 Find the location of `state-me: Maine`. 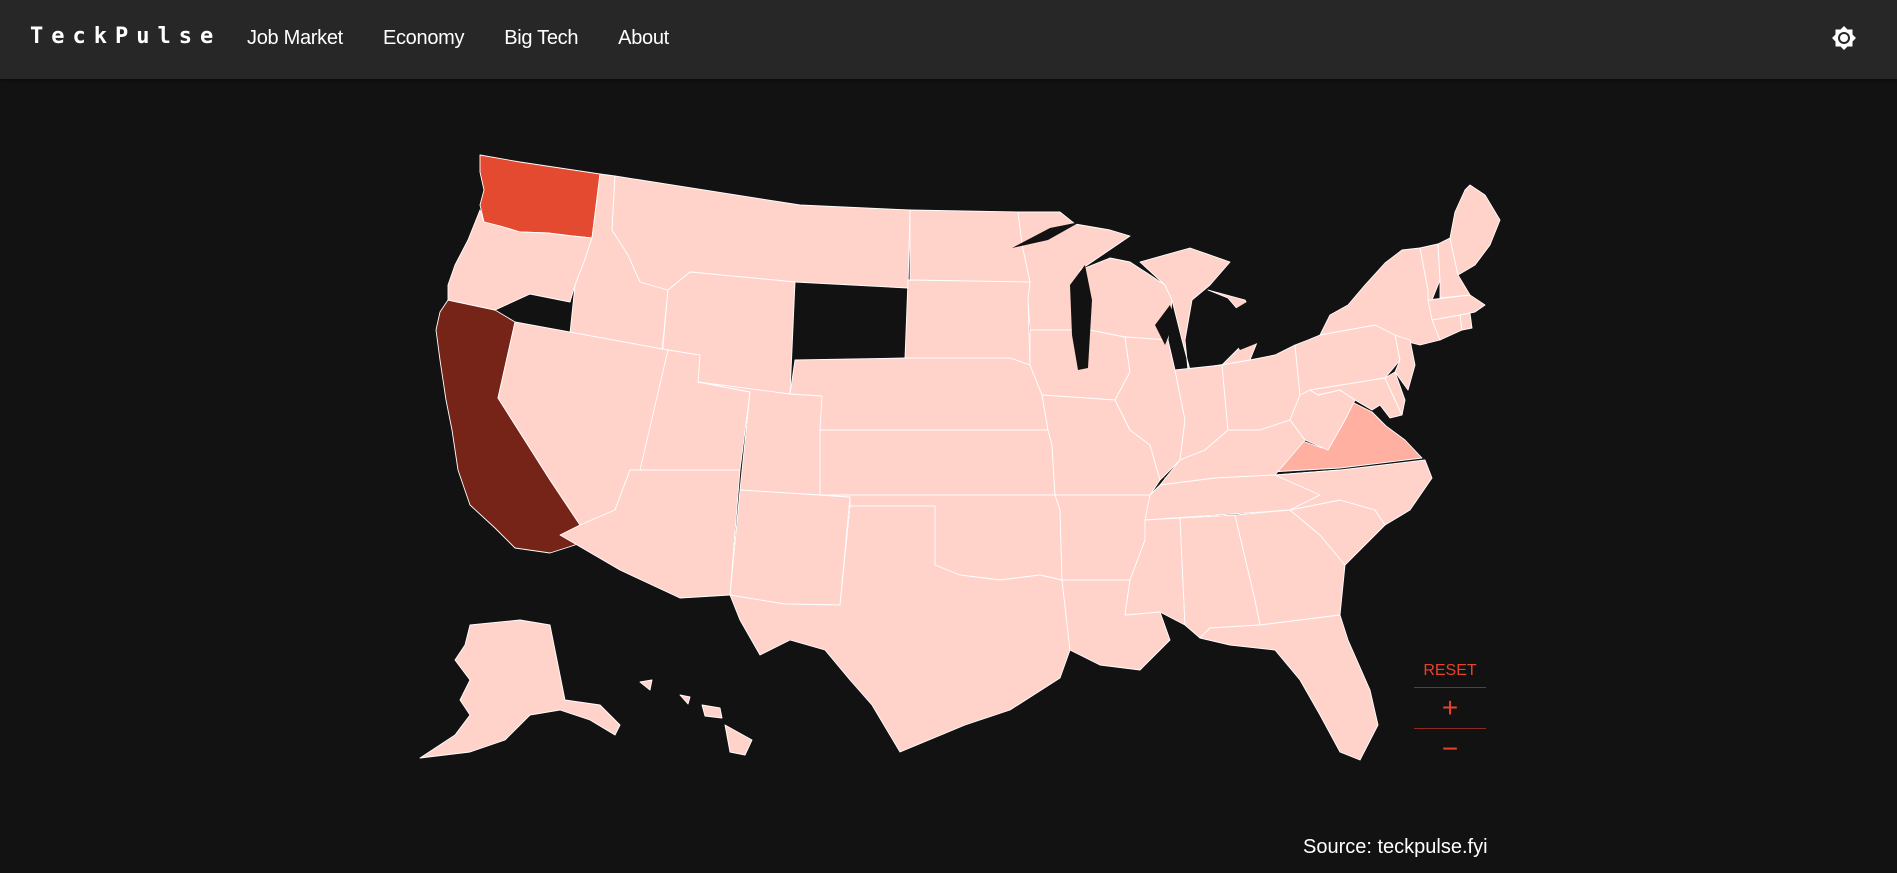

state-me: Maine is located at coordinates (1475, 230).